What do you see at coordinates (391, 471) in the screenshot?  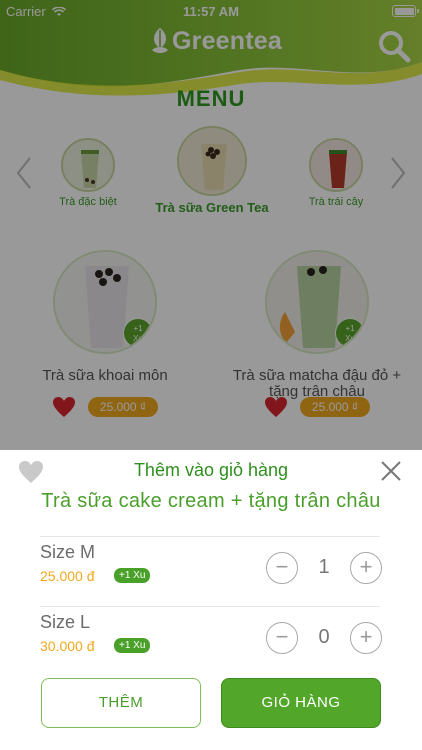 I see `close-icon` at bounding box center [391, 471].